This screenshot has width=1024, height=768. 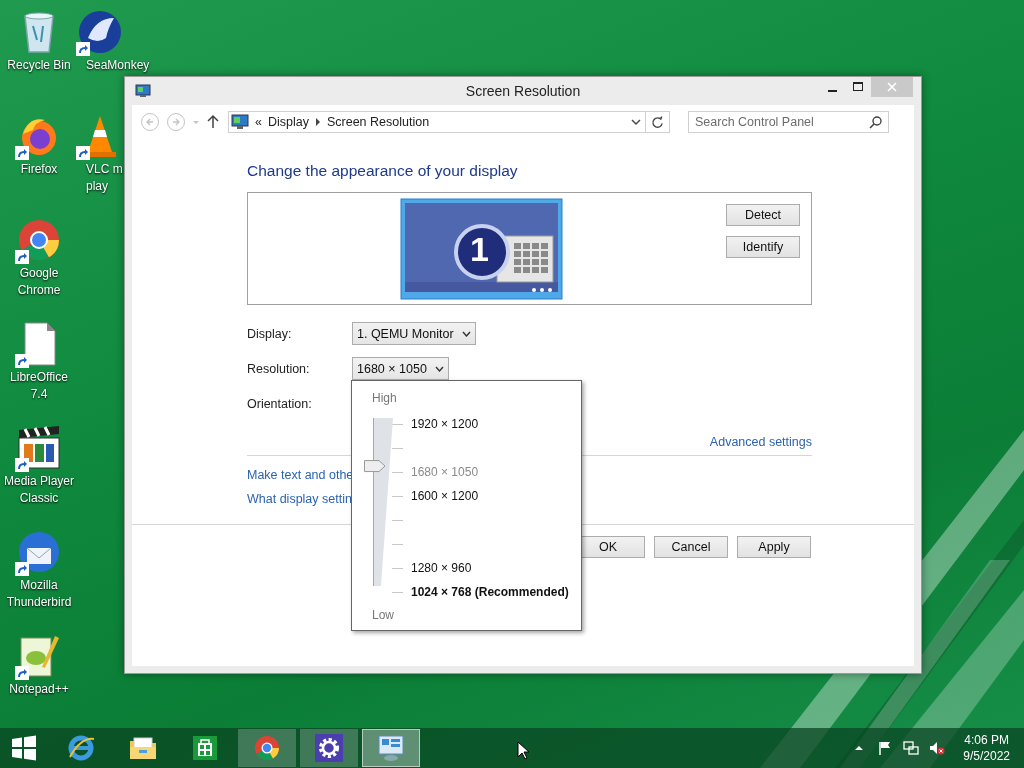 I want to click on clapperboard-icon, so click(x=39, y=448).